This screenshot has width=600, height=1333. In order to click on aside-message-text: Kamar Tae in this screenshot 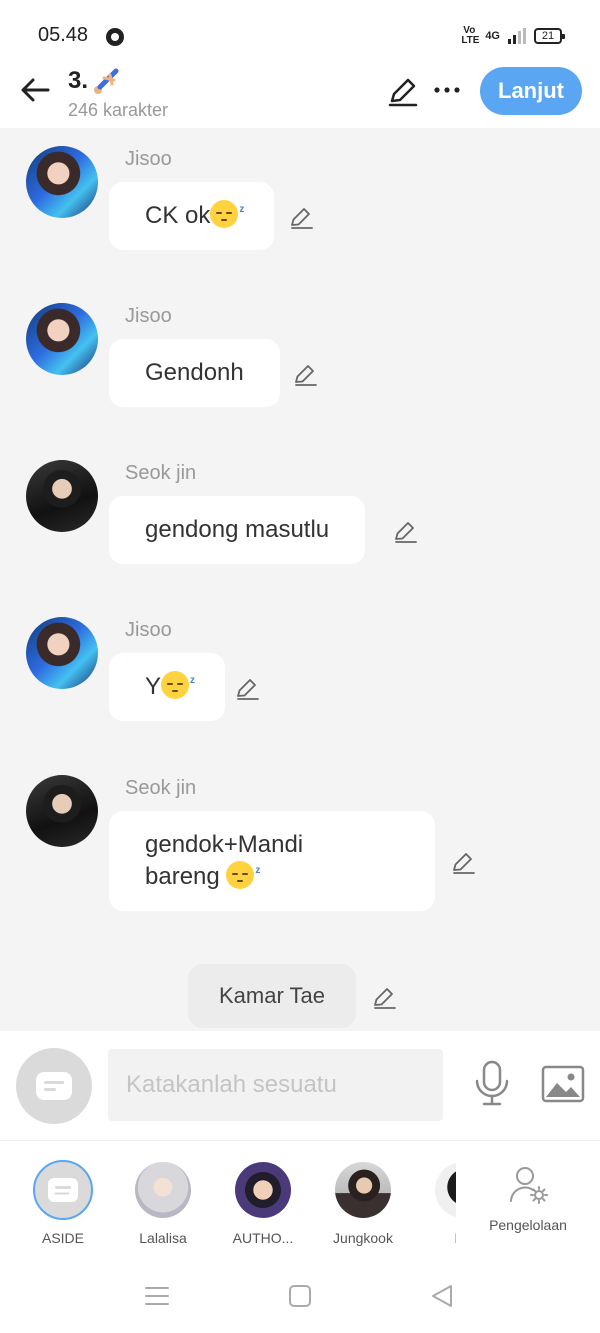, I will do `click(272, 995)`.